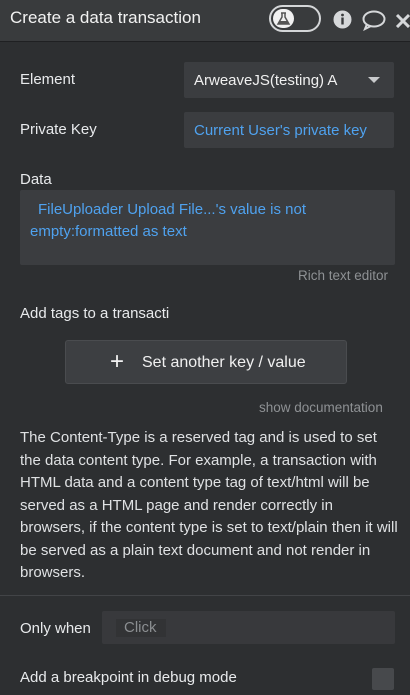  I want to click on only-when-placeholder: Click, so click(141, 628).